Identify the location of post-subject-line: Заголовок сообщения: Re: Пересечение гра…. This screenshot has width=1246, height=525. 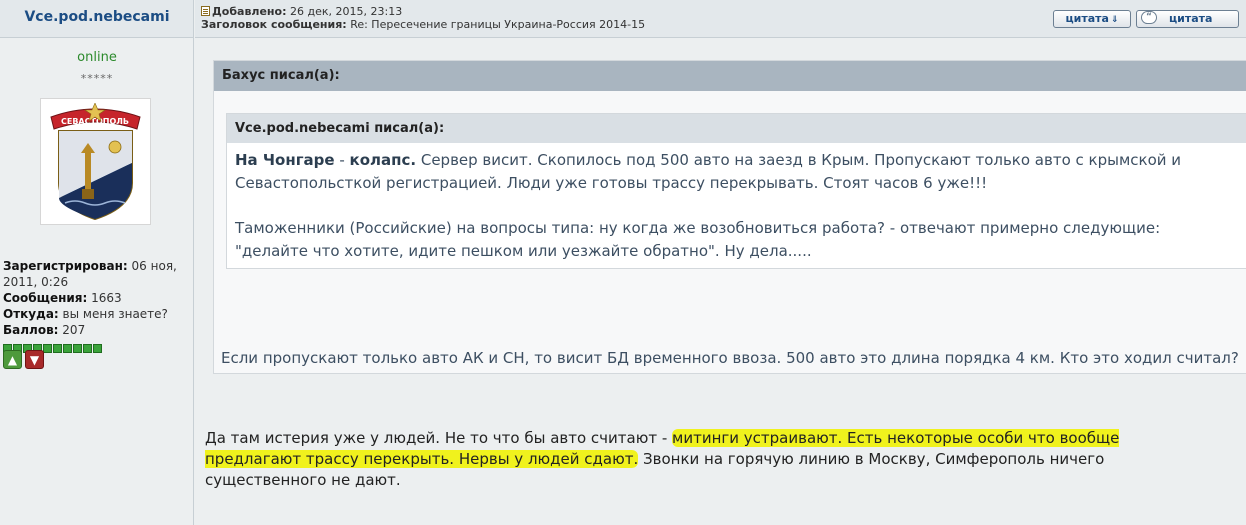
(423, 24).